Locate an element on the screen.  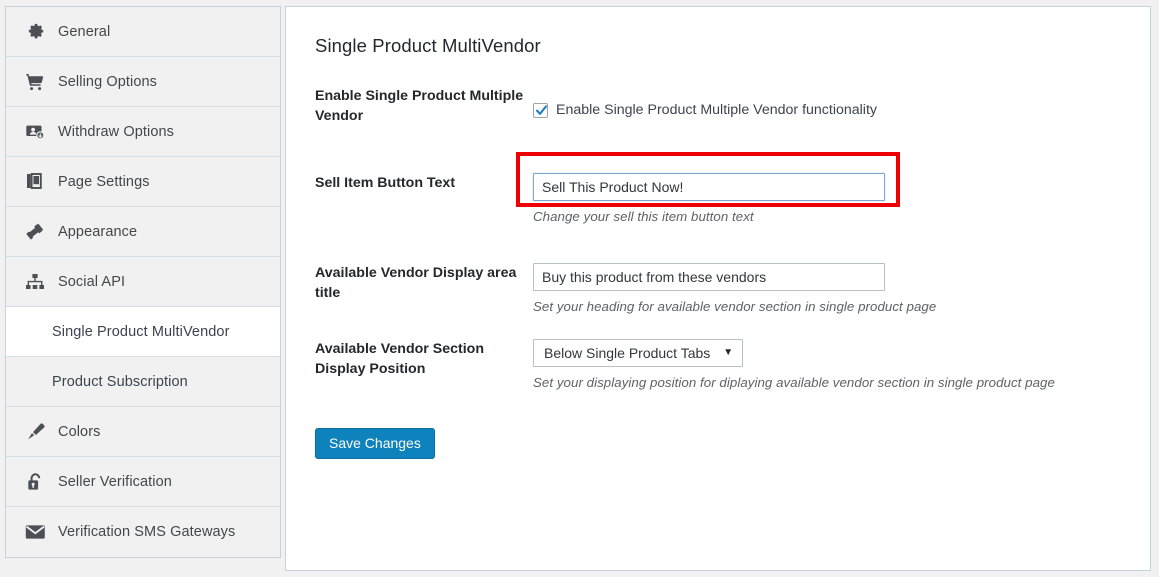
sell-item-button-text-description: Change your sell this item button text is located at coordinates (643, 216).